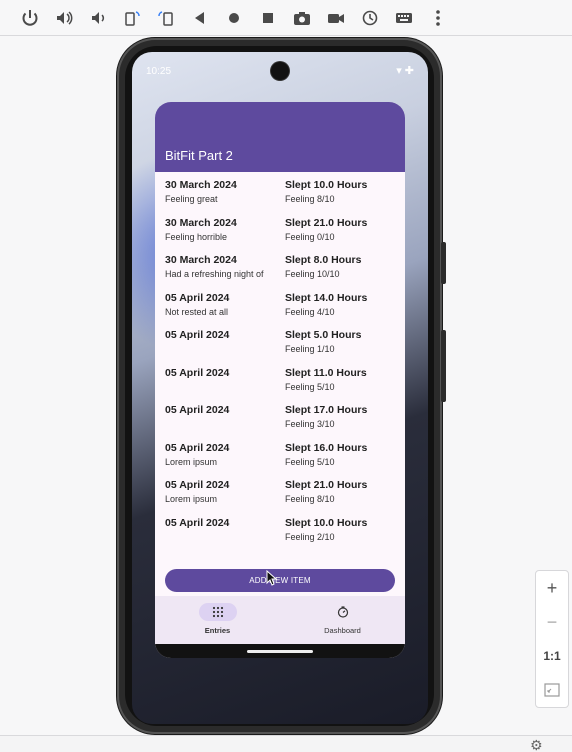 Image resolution: width=572 pixels, height=752 pixels. Describe the element at coordinates (310, 424) in the screenshot. I see `entry-feeling: Feeling 3/10` at that location.